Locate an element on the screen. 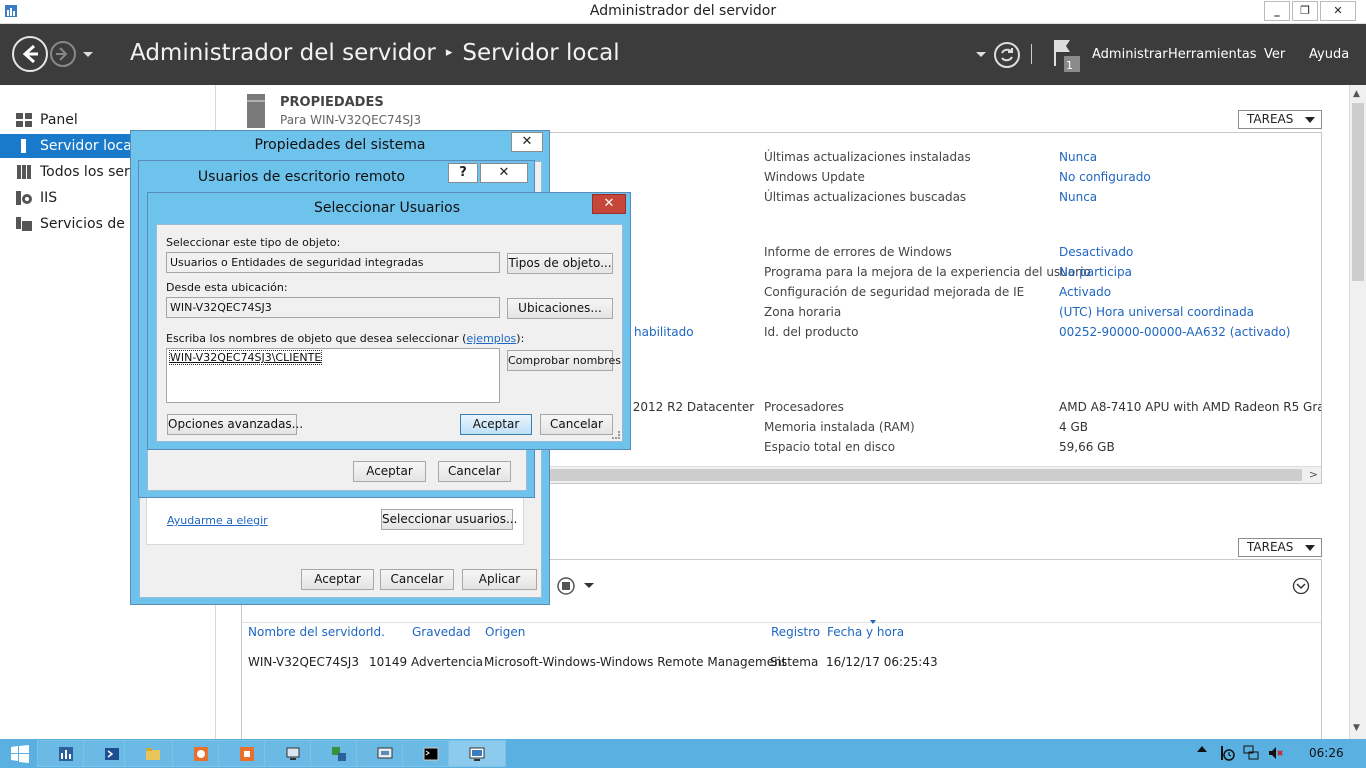 This screenshot has height=768, width=1366. sidebar-item-label: Servidor local is located at coordinates (88, 146).